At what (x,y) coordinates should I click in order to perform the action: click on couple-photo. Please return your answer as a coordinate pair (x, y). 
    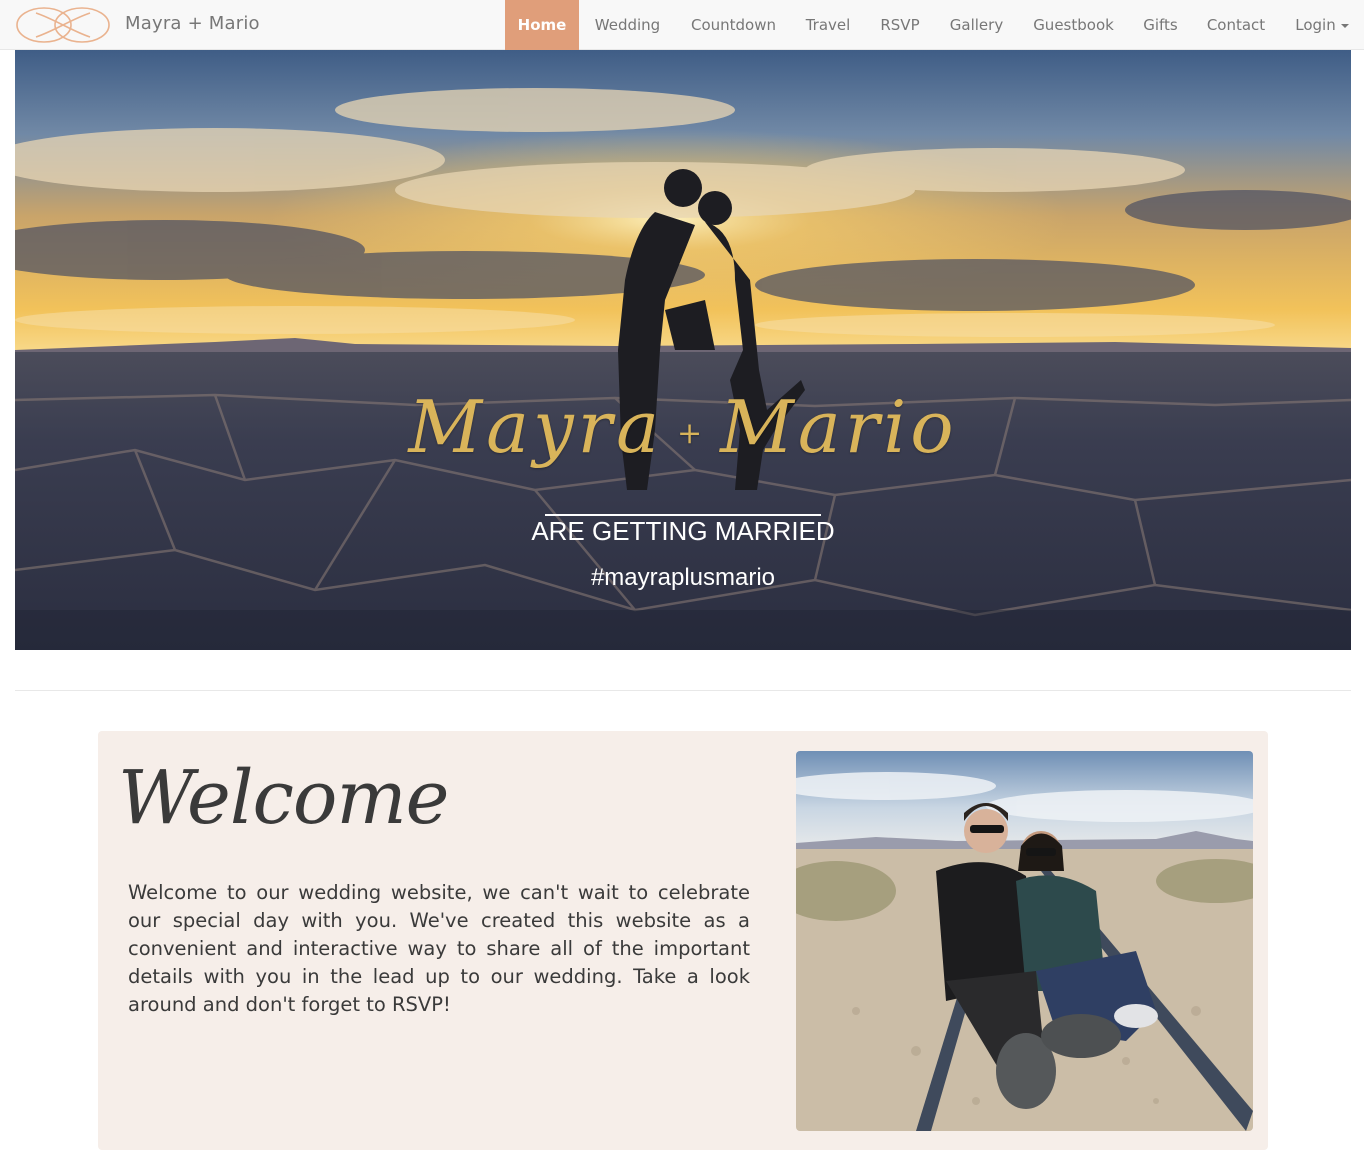
    Looking at the image, I should click on (1024, 941).